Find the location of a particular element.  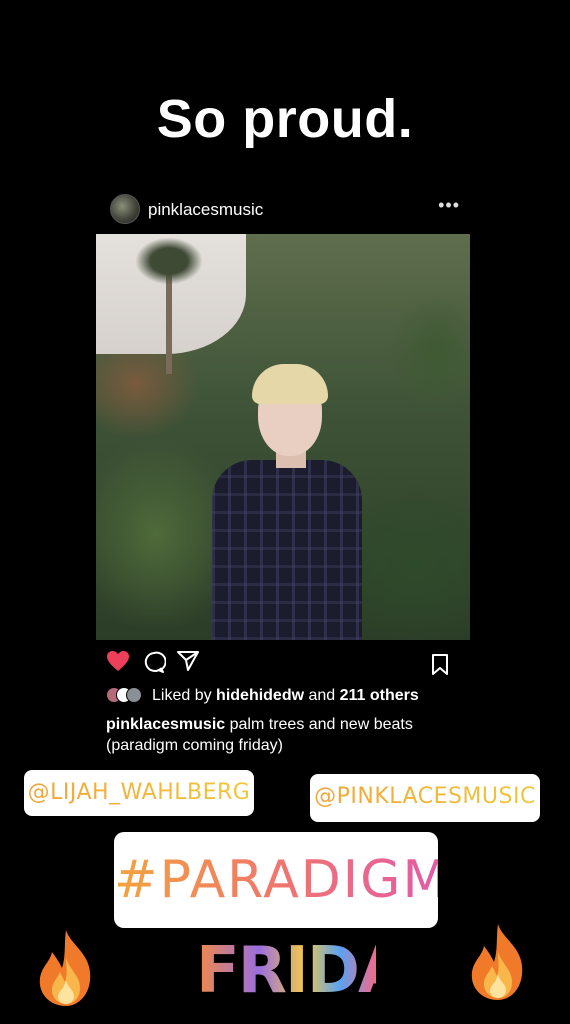

friday-sticker: FRIDAY is located at coordinates (321, 977).